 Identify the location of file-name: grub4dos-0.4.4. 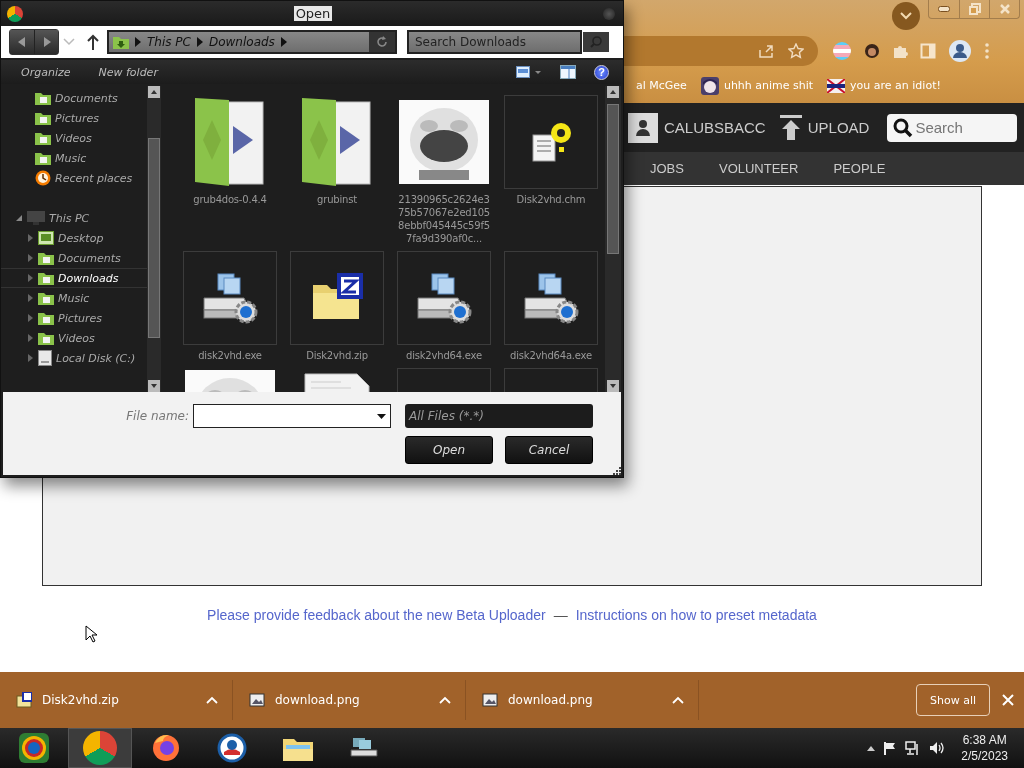
(230, 199).